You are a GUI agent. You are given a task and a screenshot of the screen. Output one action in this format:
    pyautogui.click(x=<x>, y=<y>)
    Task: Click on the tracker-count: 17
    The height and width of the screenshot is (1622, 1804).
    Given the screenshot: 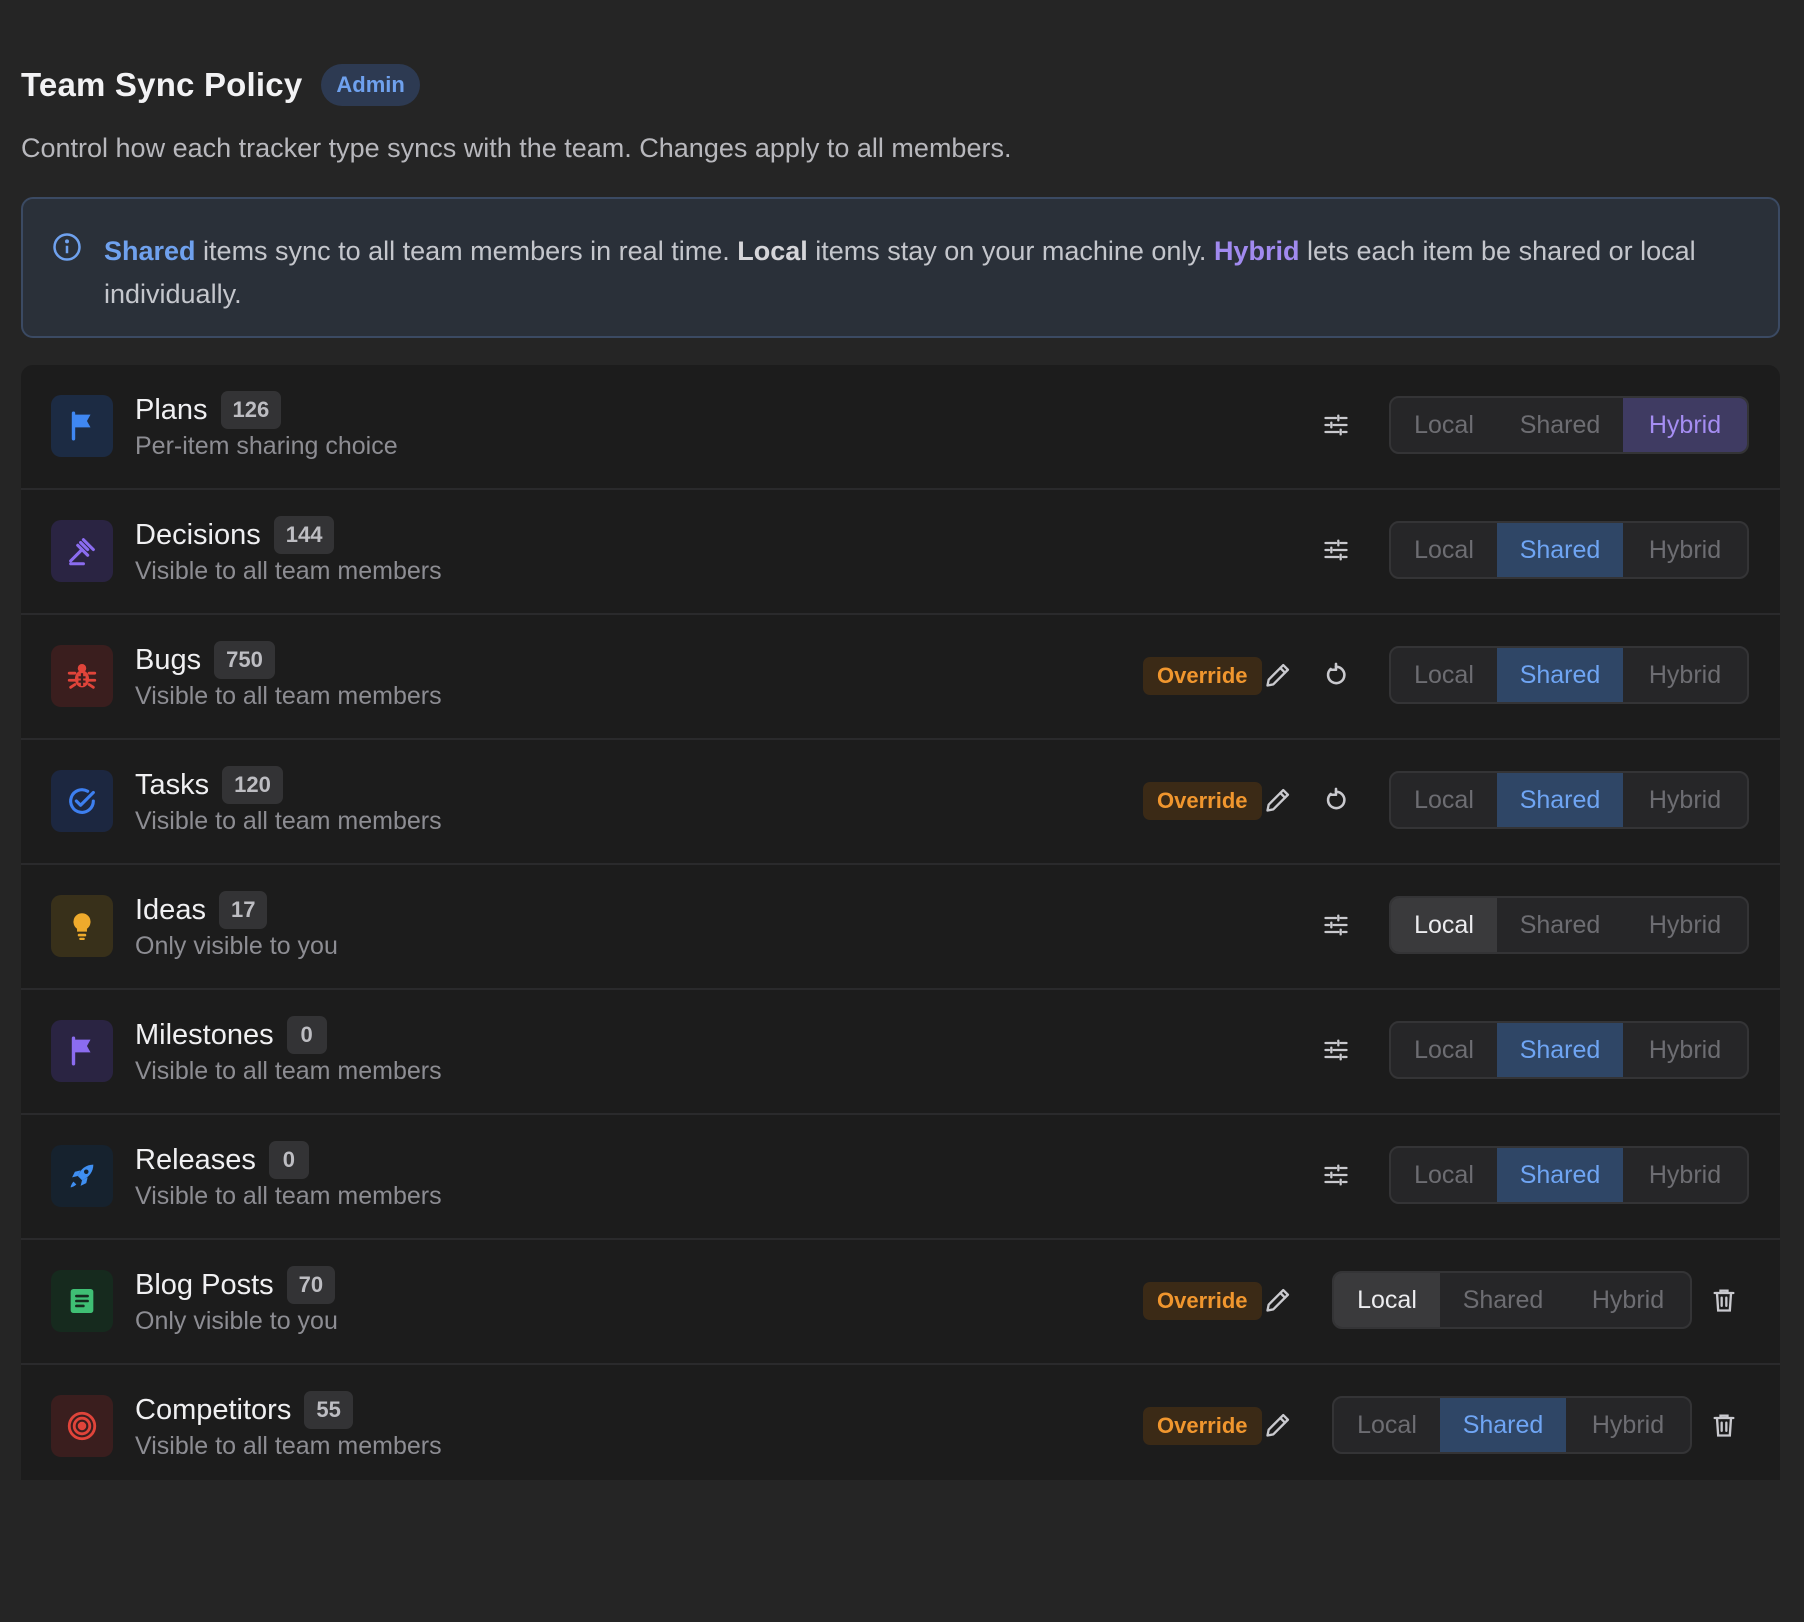 What is the action you would take?
    pyautogui.click(x=243, y=910)
    